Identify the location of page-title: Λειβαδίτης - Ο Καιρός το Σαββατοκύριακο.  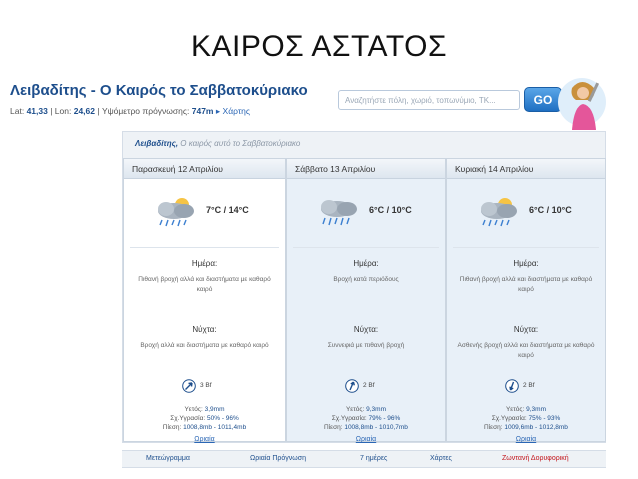
(159, 90).